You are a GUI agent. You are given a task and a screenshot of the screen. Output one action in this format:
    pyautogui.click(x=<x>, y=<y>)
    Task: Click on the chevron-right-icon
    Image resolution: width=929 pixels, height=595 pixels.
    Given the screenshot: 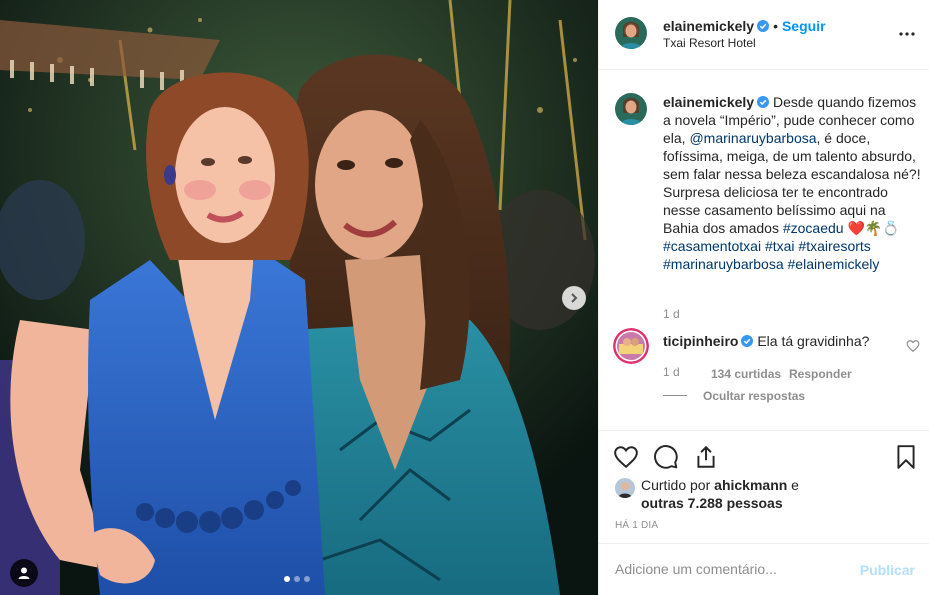 What is the action you would take?
    pyautogui.click(x=574, y=298)
    